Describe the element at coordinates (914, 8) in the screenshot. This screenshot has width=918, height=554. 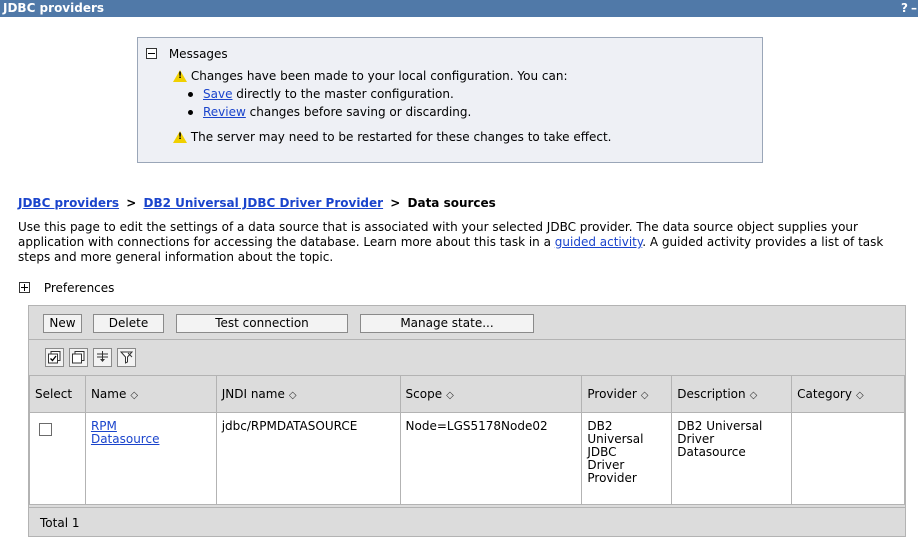
I see `minimize-button: –` at that location.